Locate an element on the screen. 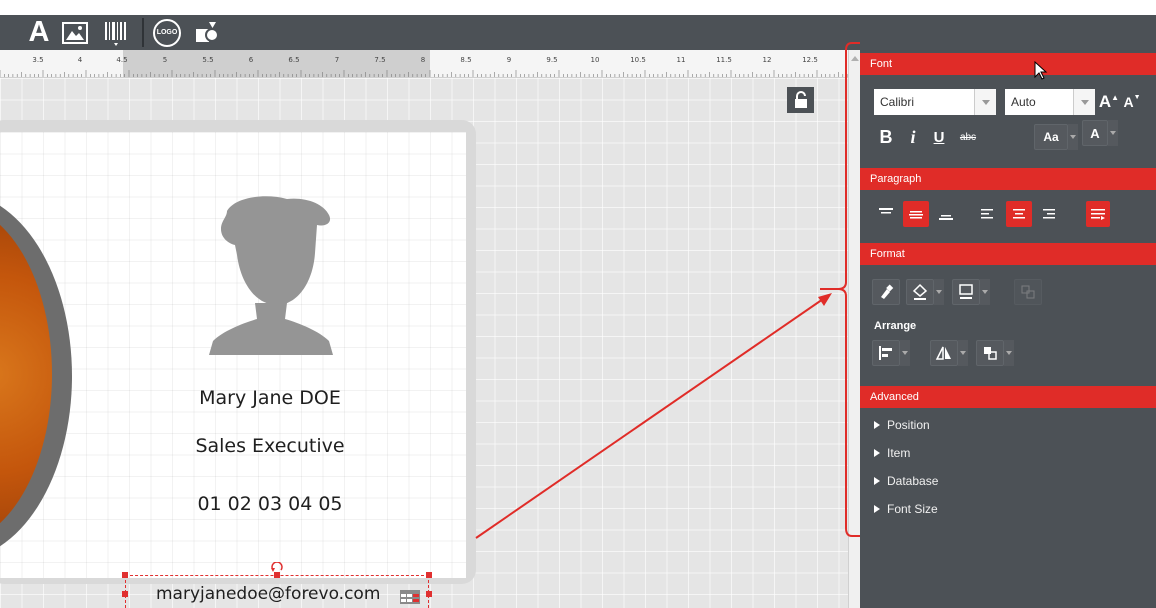  job-title-text: Sales Executive is located at coordinates (270, 446).